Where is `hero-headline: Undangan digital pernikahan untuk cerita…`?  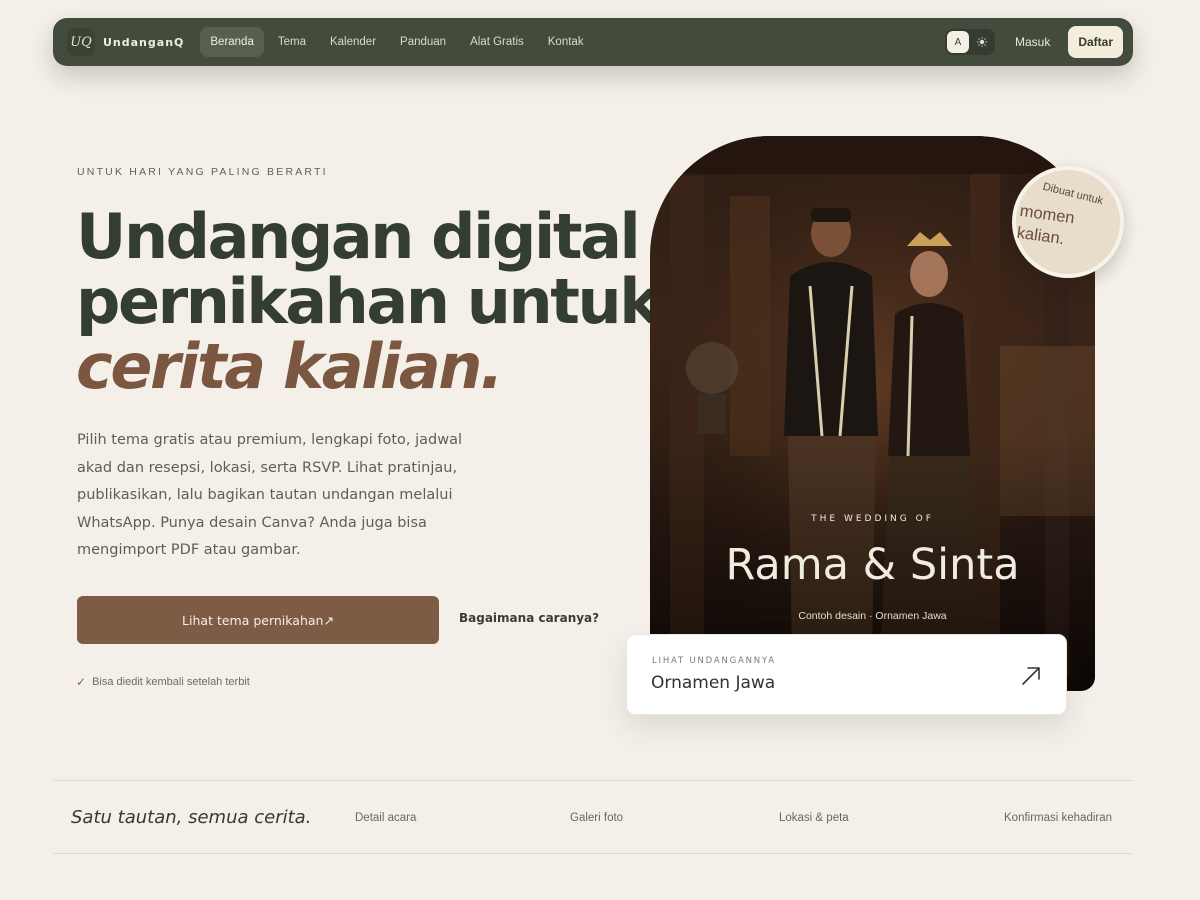 hero-headline: Undangan digital pernikahan untuk cerita… is located at coordinates (368, 301).